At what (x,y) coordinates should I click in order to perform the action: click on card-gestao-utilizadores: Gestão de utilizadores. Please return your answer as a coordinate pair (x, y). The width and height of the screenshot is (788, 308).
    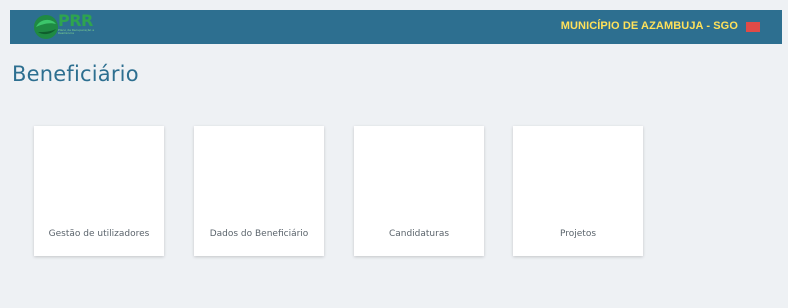
    Looking at the image, I should click on (99, 191).